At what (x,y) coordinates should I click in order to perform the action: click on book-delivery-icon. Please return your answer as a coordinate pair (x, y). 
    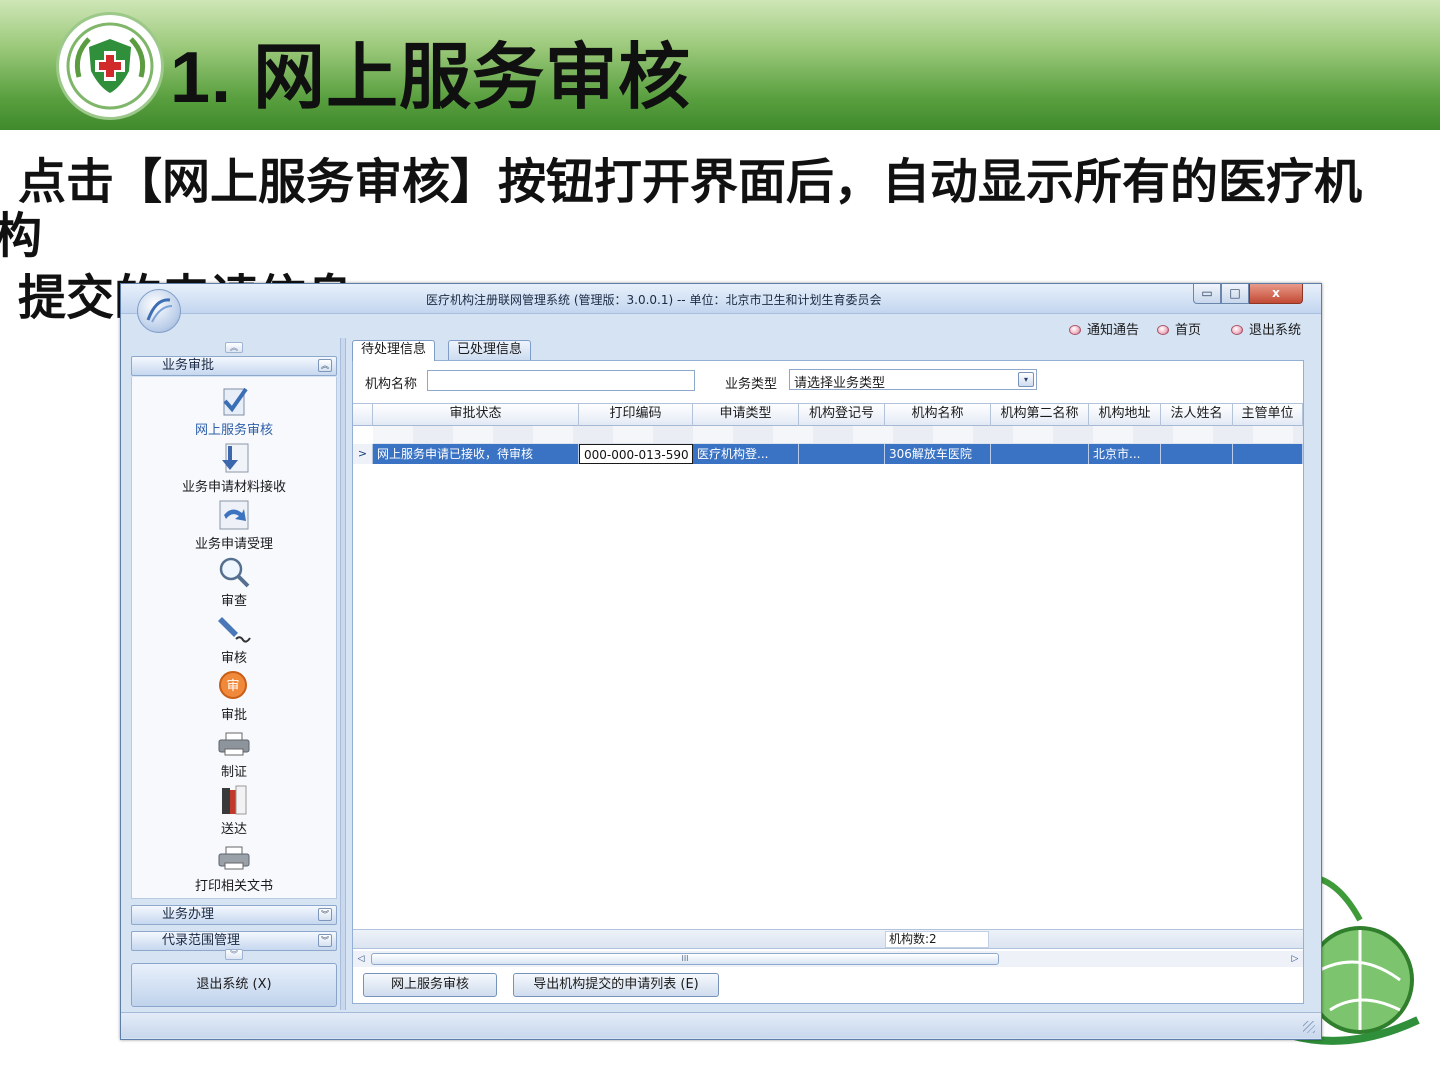
    Looking at the image, I should click on (234, 800).